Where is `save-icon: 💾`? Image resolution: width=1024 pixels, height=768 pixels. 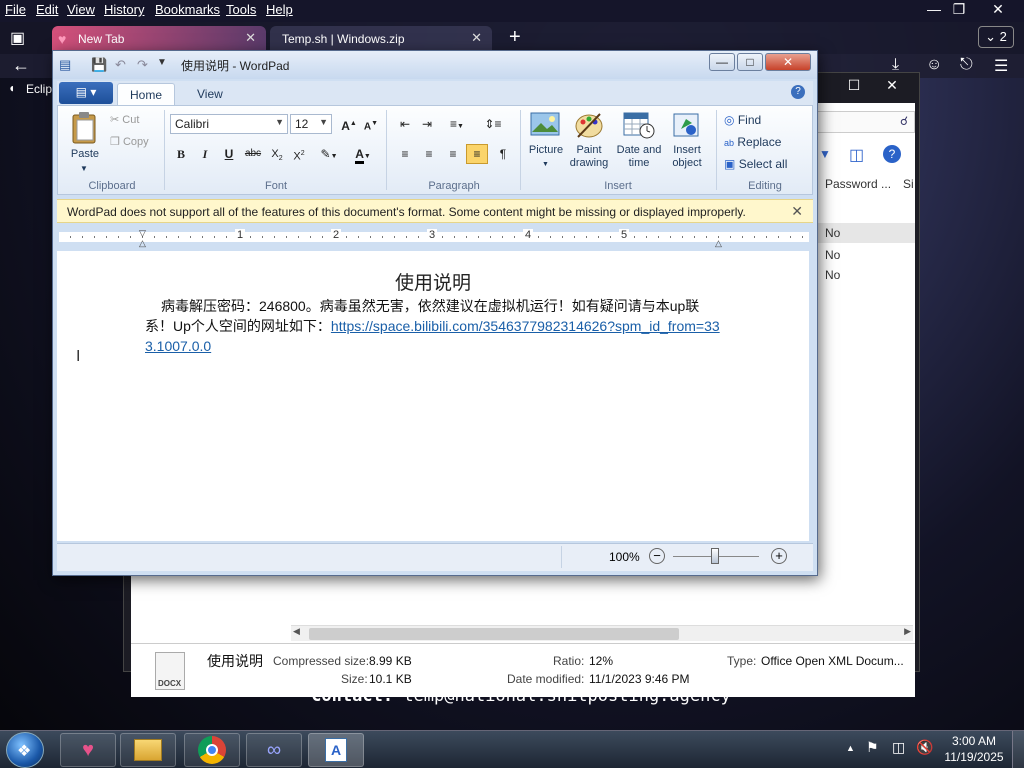 save-icon: 💾 is located at coordinates (99, 65).